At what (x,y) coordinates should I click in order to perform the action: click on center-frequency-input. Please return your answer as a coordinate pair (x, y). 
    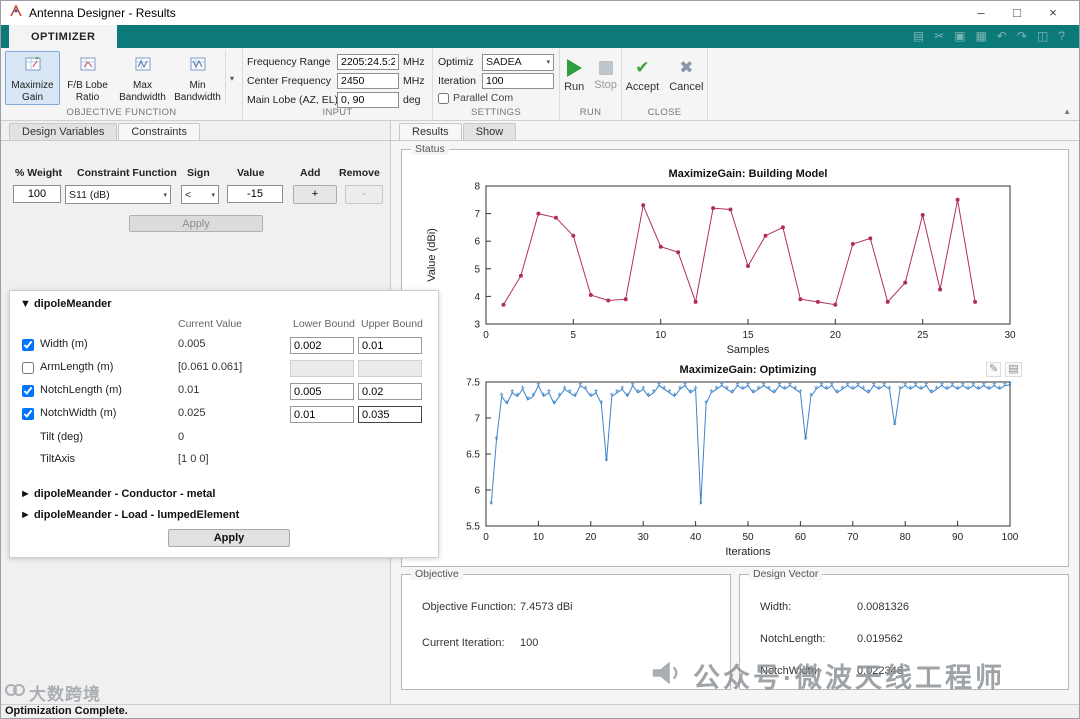
    Looking at the image, I should click on (368, 81).